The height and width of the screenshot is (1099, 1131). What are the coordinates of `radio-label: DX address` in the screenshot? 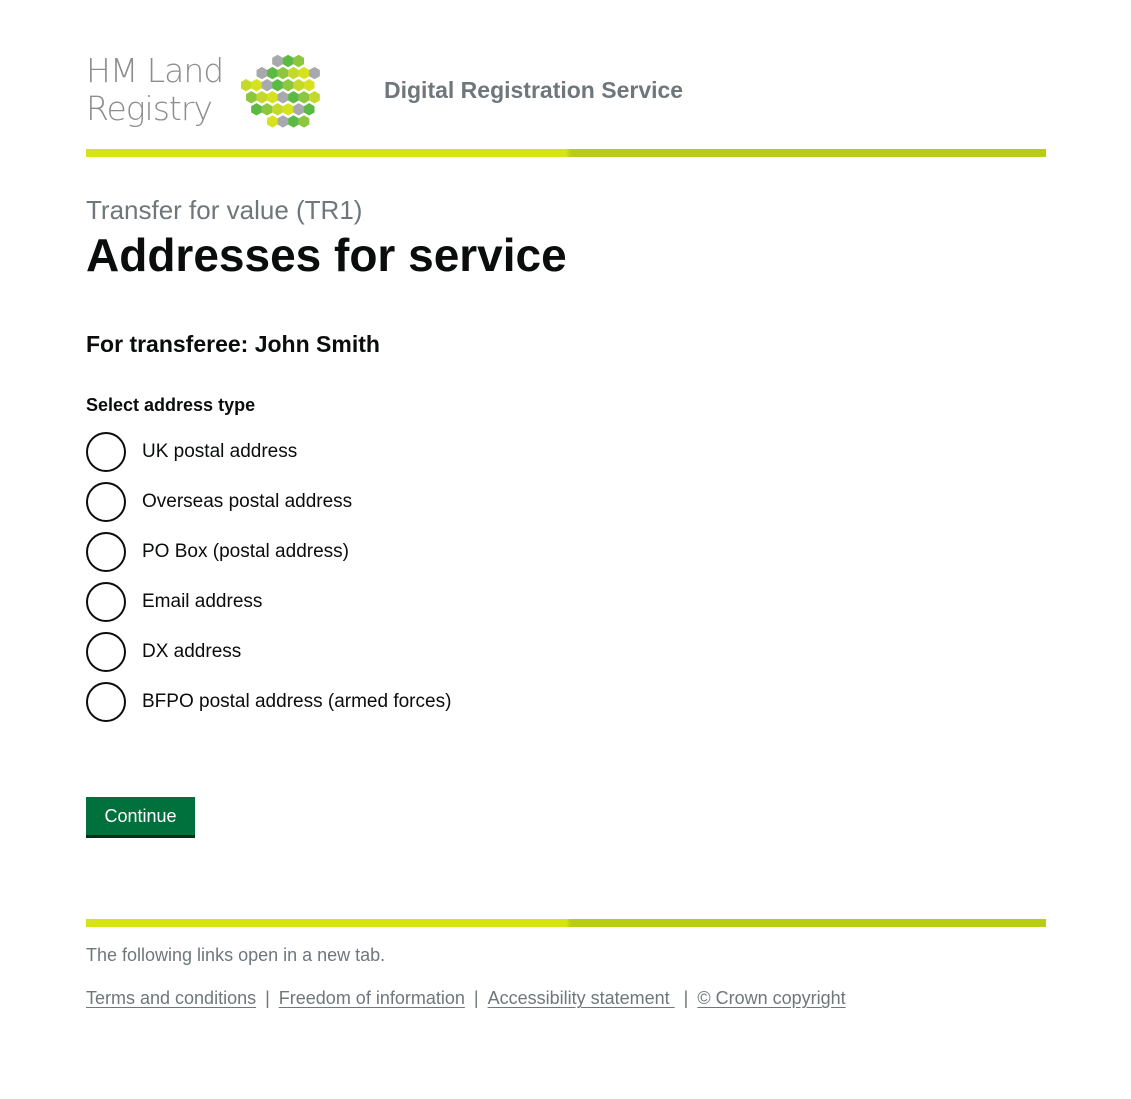 It's located at (191, 652).